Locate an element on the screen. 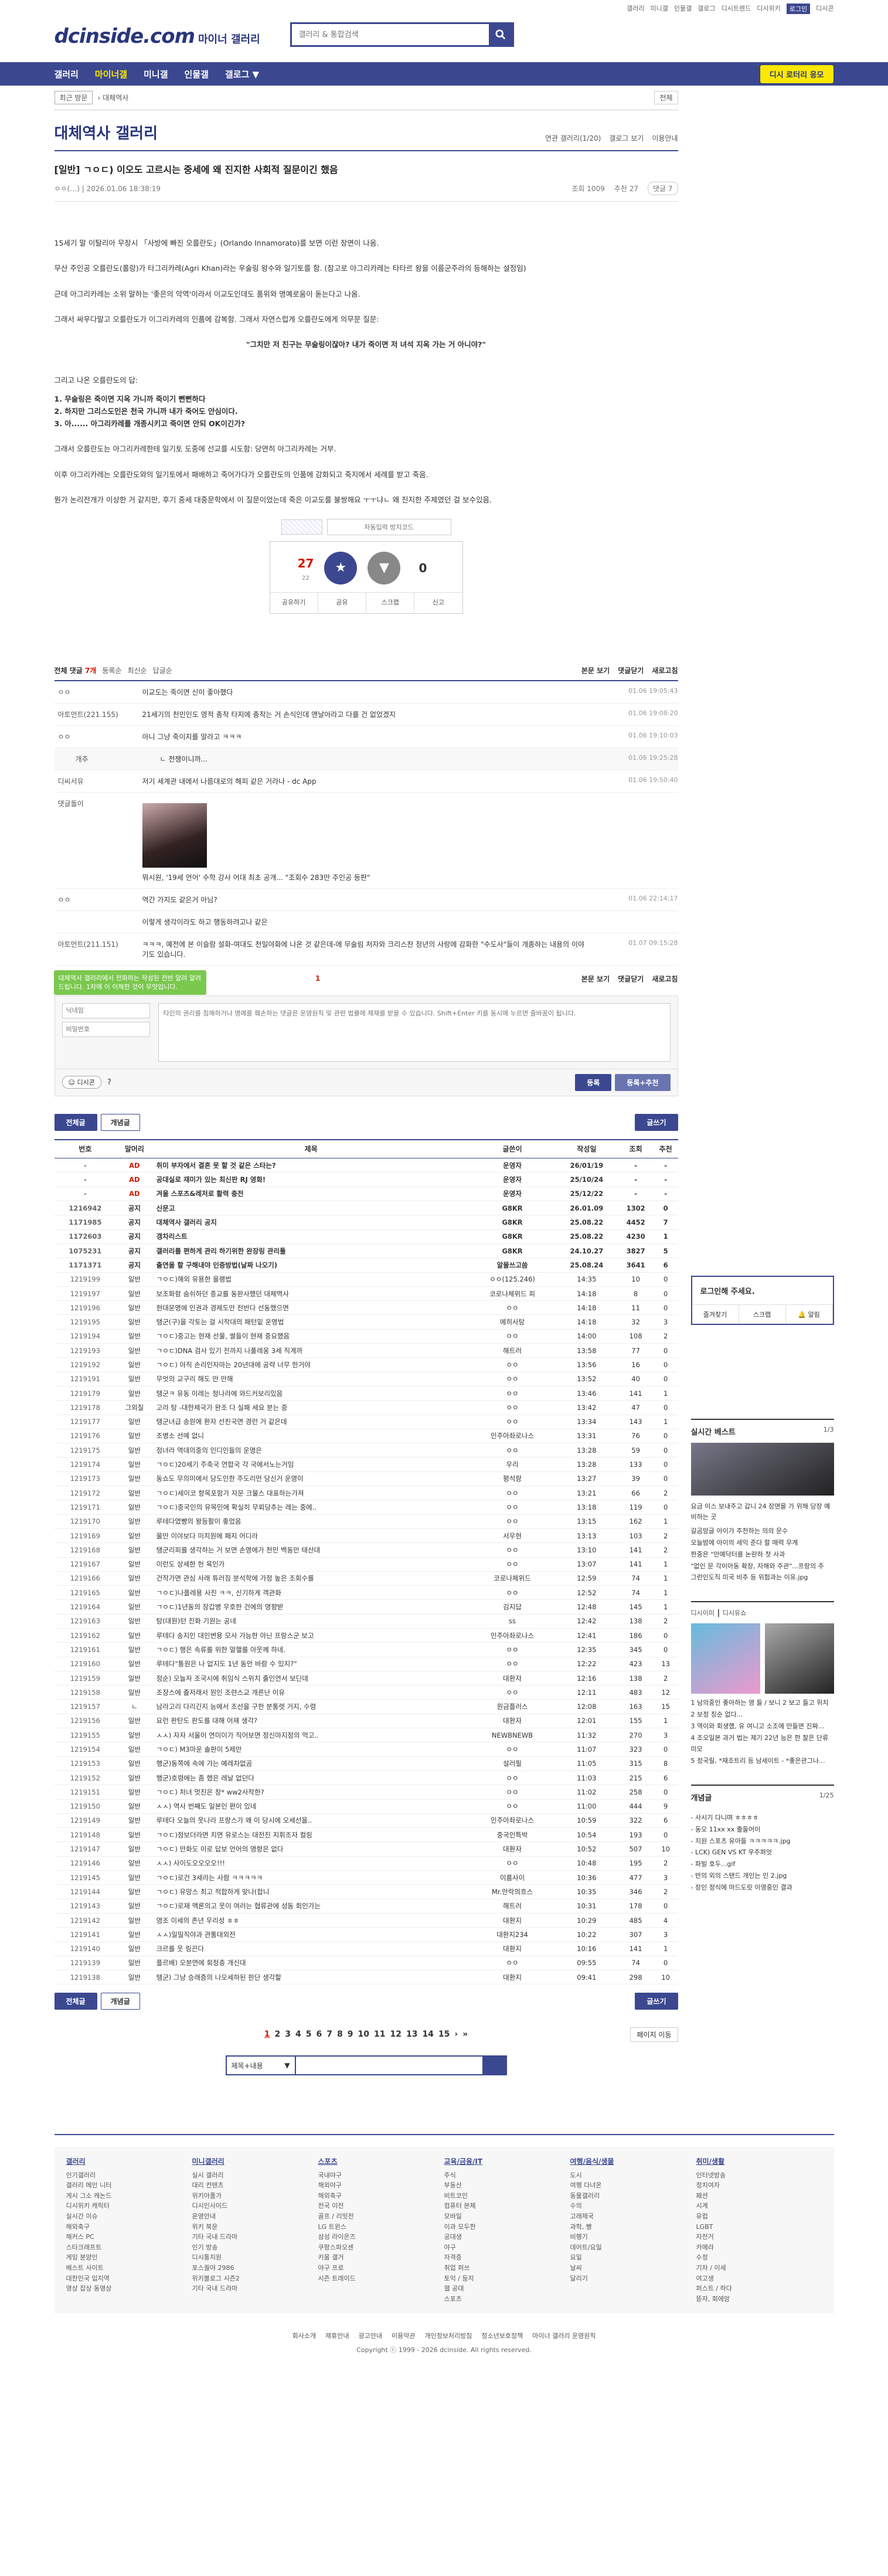 The image size is (888, 2576). post-title: 행군)동쪽에 속에 가는 예레차없곰 is located at coordinates (310, 1764).